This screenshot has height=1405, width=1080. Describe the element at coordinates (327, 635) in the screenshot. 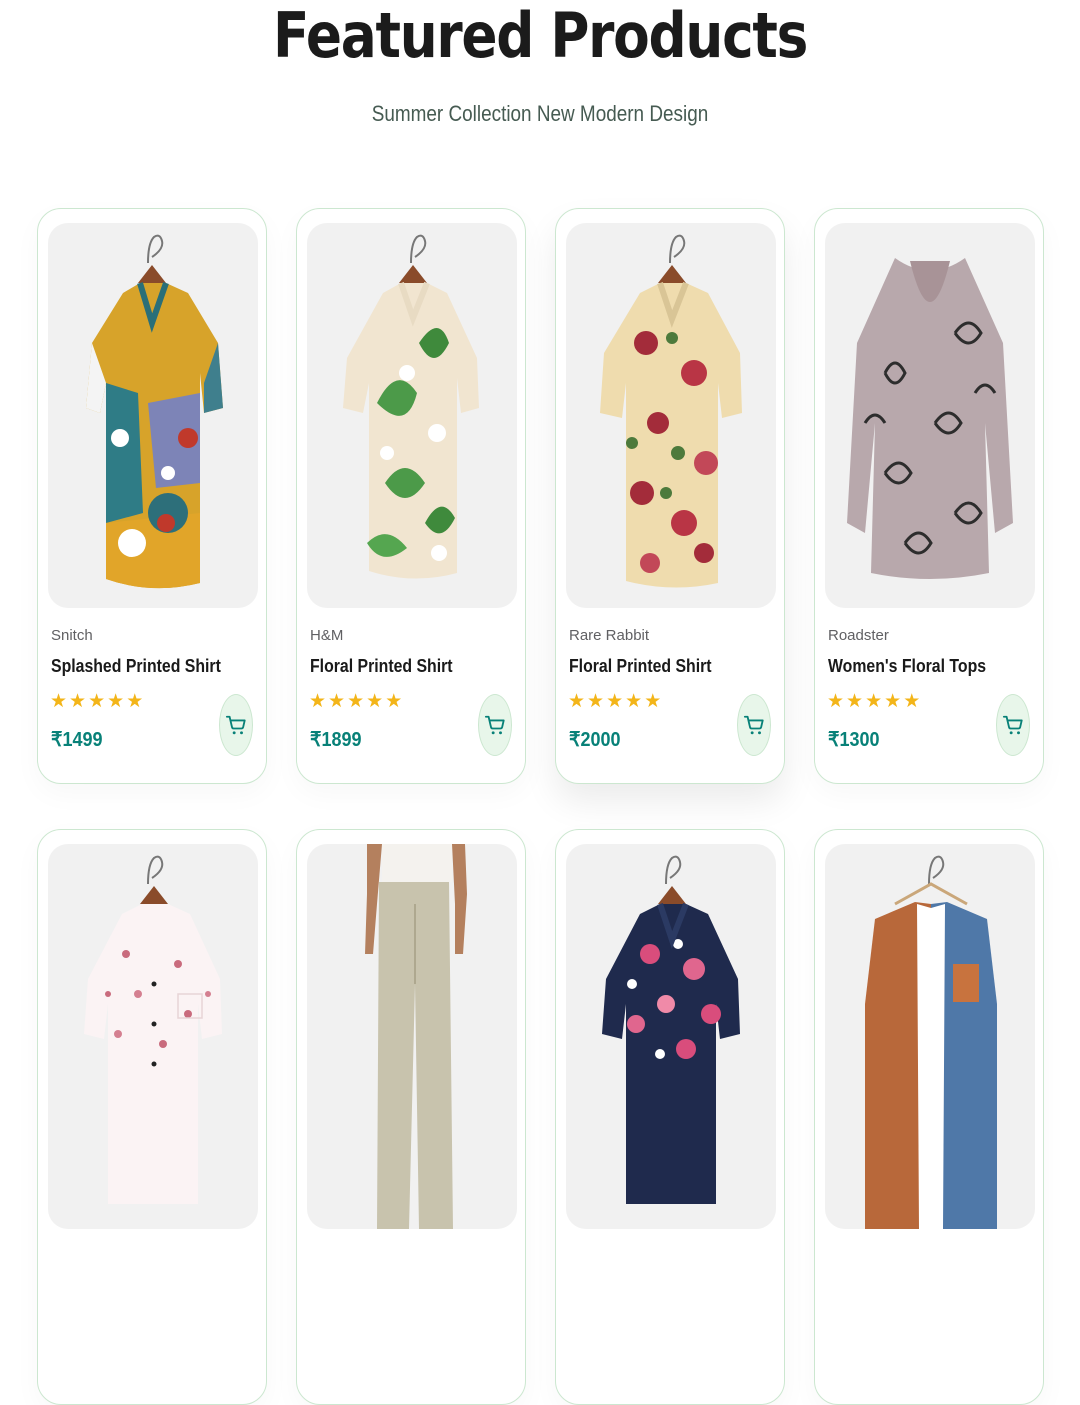

I see `product-brand: H&M` at that location.